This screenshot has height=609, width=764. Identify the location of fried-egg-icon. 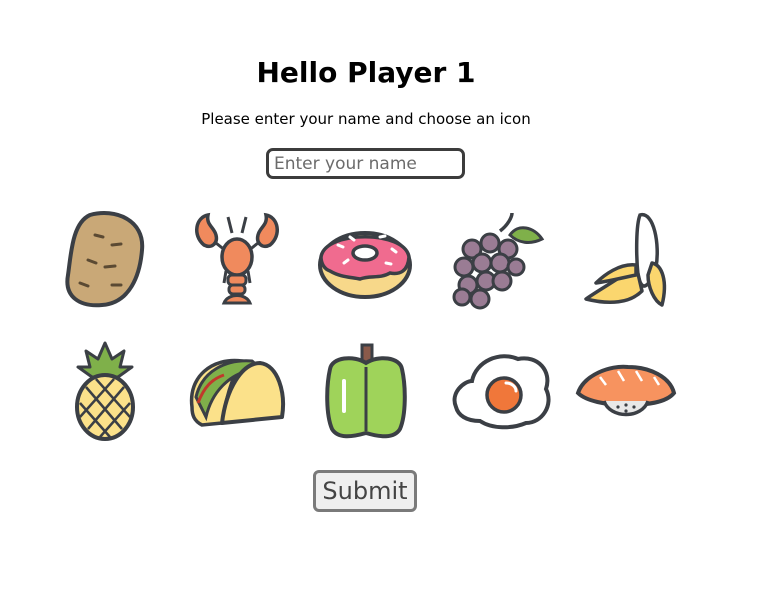
(501, 392).